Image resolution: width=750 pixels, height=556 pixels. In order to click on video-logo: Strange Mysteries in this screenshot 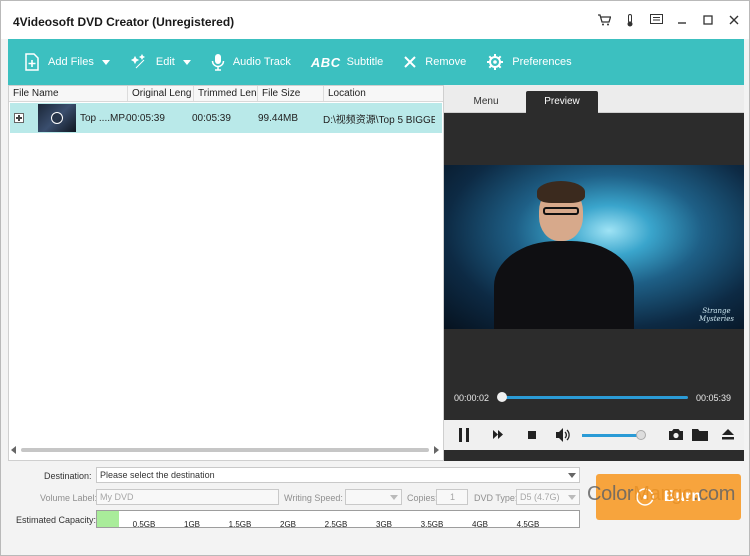, I will do `click(716, 315)`.